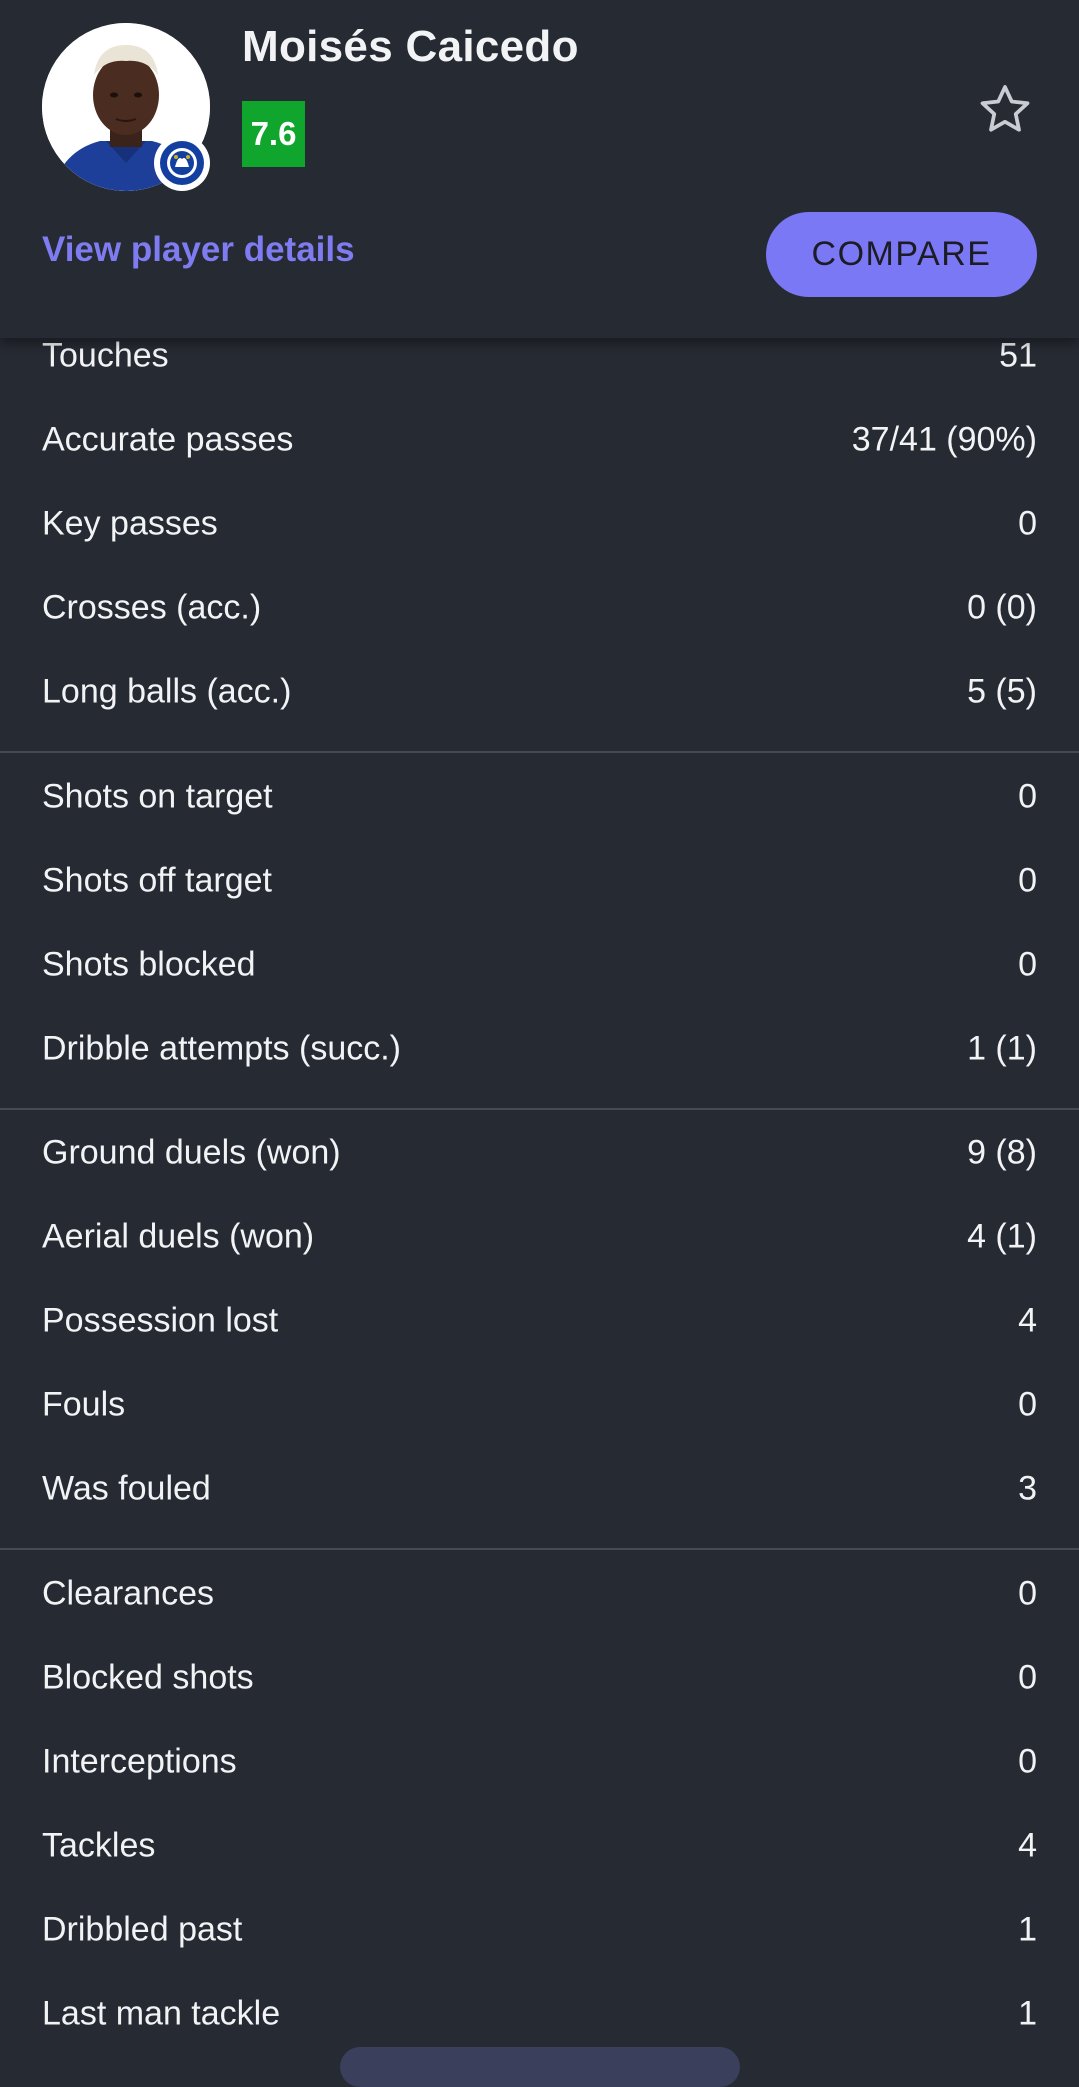 Image resolution: width=1079 pixels, height=2087 pixels. I want to click on stat-value: 1 (1), so click(1002, 1048).